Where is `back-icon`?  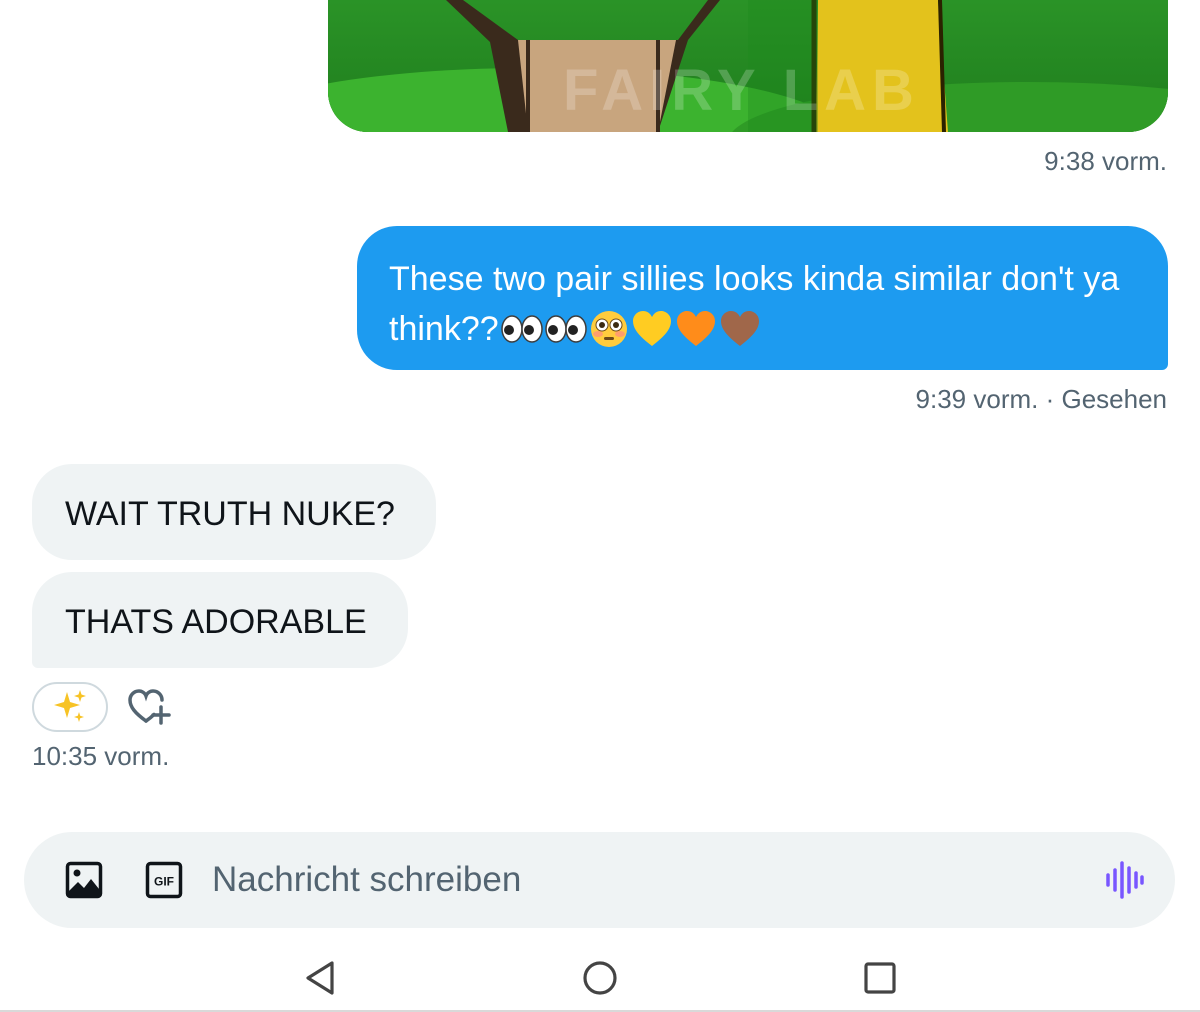 back-icon is located at coordinates (320, 978).